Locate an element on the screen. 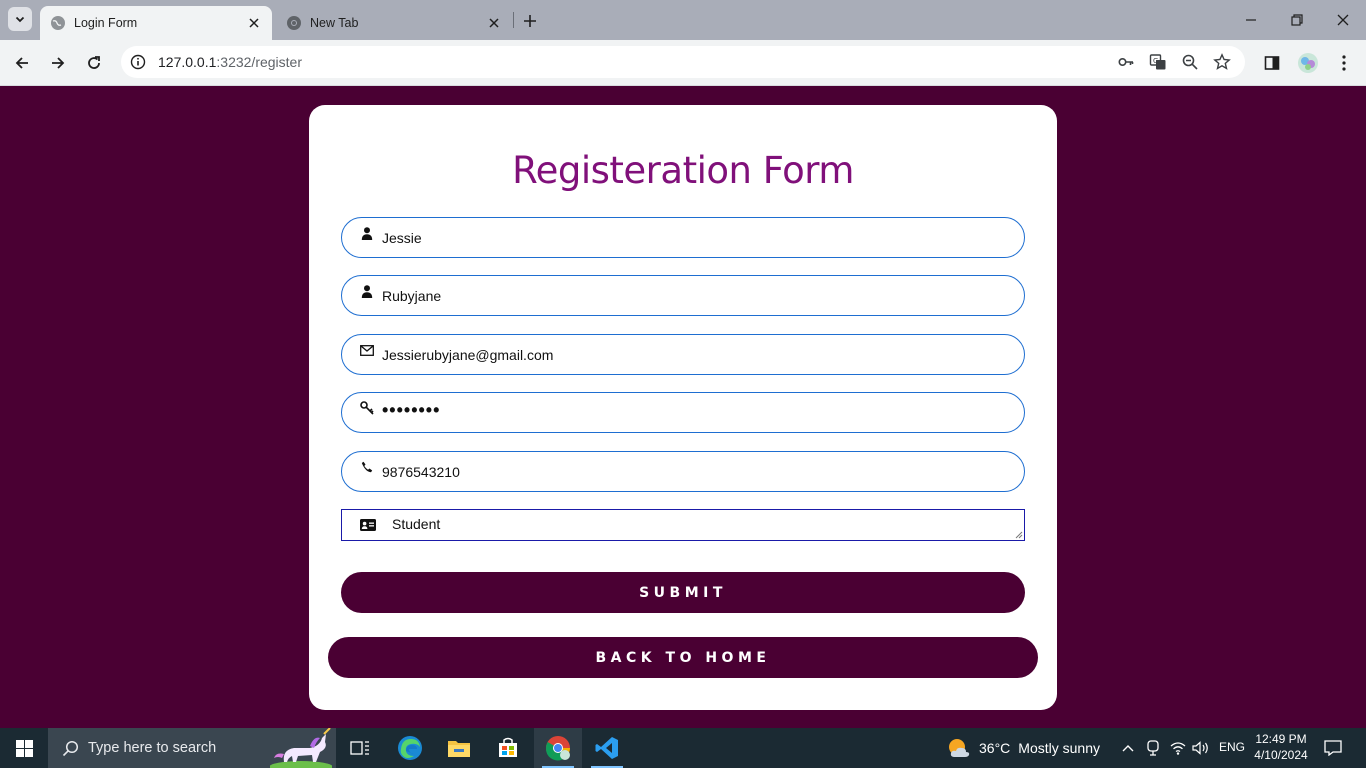 The height and width of the screenshot is (768, 1366). url-path: :3232/register is located at coordinates (259, 62).